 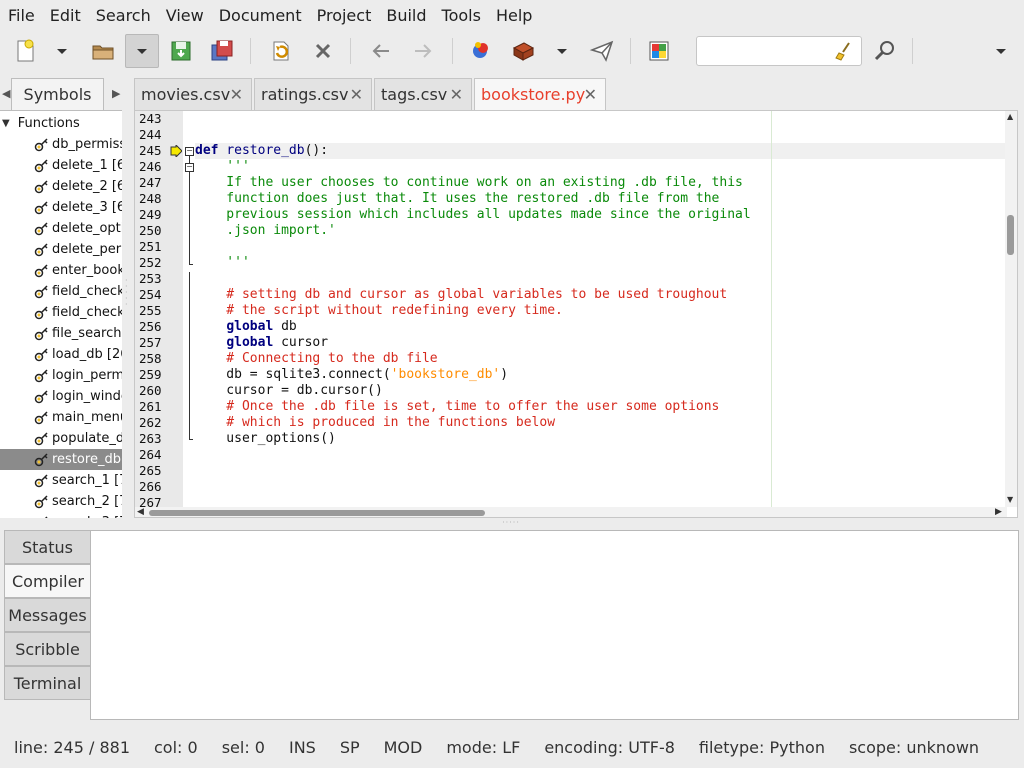 What do you see at coordinates (523, 51) in the screenshot?
I see `build-icon` at bounding box center [523, 51].